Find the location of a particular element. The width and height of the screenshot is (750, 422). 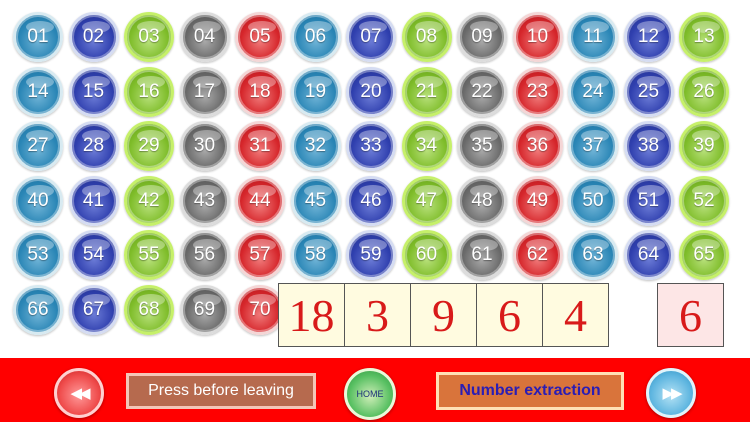

number-ball-label: 57 is located at coordinates (260, 254).